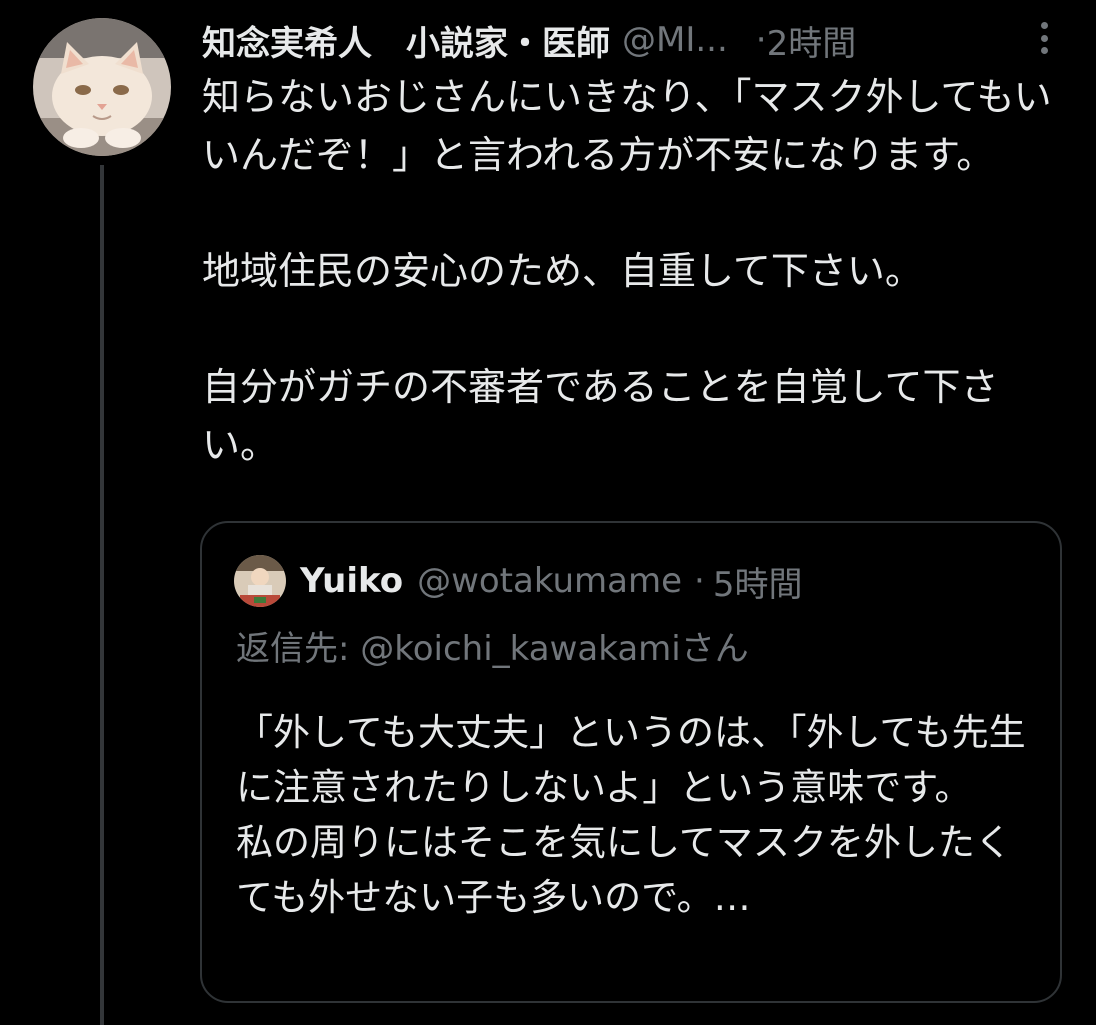 This screenshot has width=1096, height=1025. Describe the element at coordinates (562, 271) in the screenshot. I see `tweet-paragraph: 地域住民の安心のため、自重して下さい。` at that location.